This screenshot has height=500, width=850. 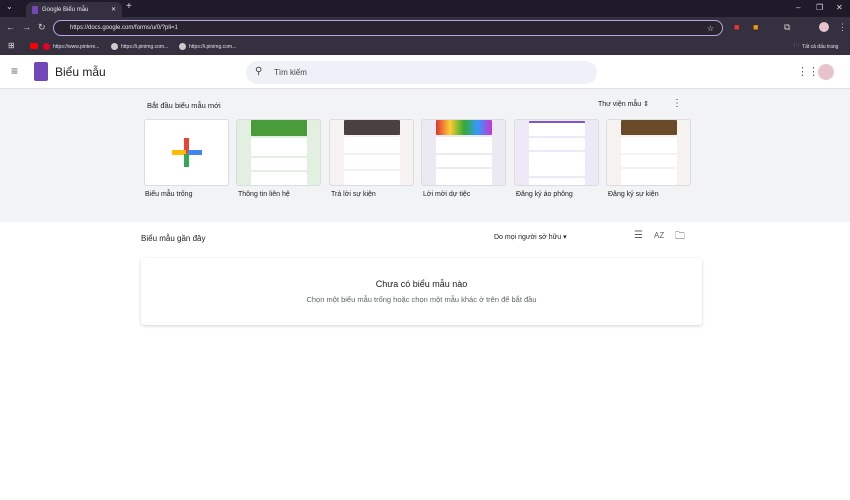 I want to click on owner-filter-dropdown: Do mọi người sở hữu ▾, so click(x=530, y=237).